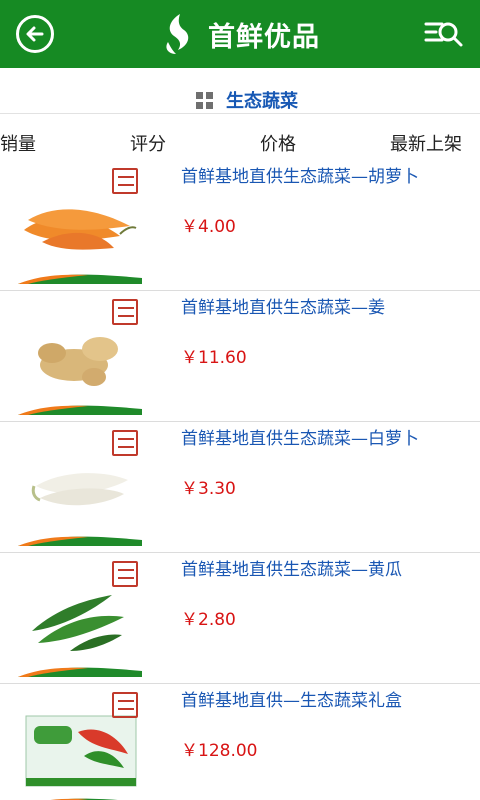 The height and width of the screenshot is (800, 480). I want to click on product-image-white-radish, so click(80, 488).